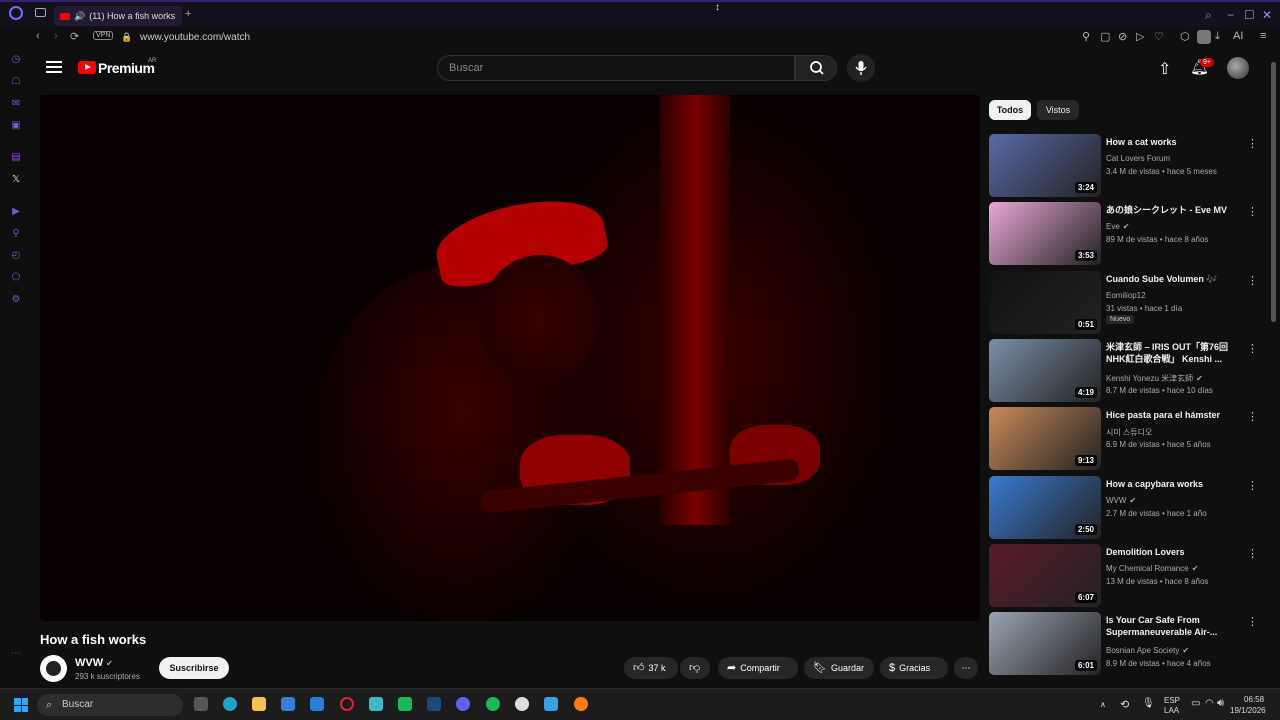  What do you see at coordinates (1230, 15) in the screenshot?
I see `minimize-icon: −` at bounding box center [1230, 15].